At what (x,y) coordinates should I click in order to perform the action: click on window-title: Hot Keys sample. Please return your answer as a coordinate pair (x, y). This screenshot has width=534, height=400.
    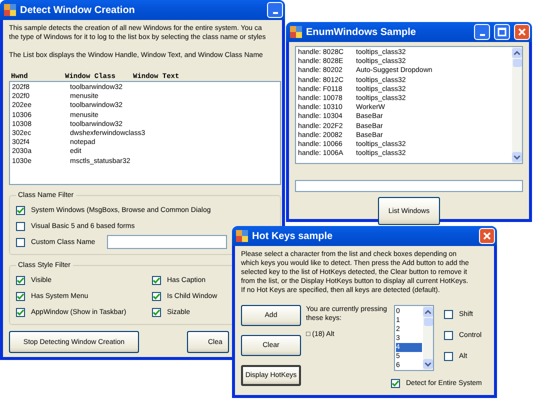
    Looking at the image, I should click on (293, 236).